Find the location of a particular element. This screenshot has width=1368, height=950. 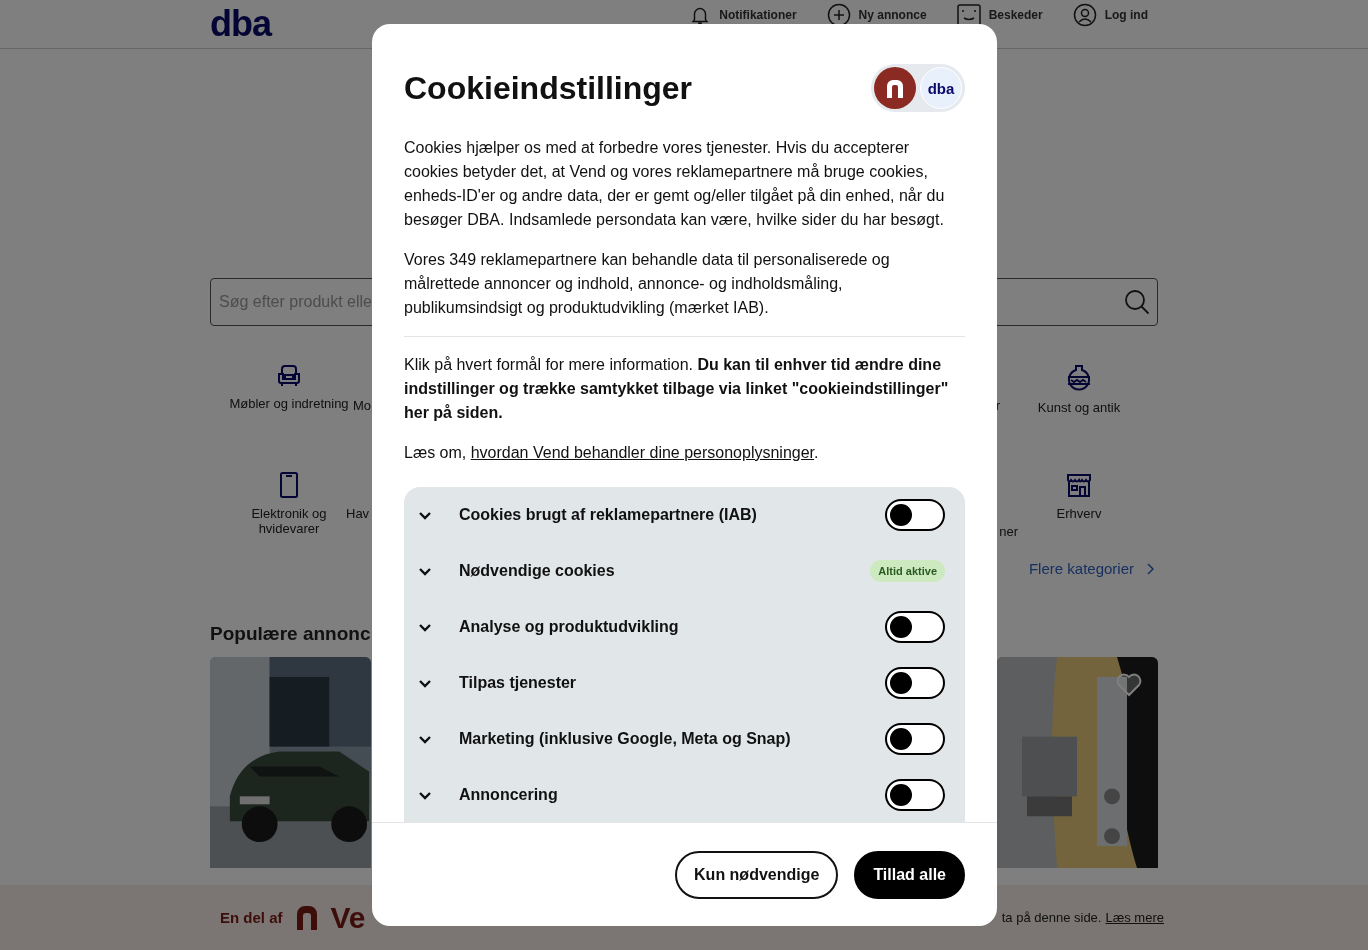

nav-link: Notifikationer is located at coordinates (758, 15).